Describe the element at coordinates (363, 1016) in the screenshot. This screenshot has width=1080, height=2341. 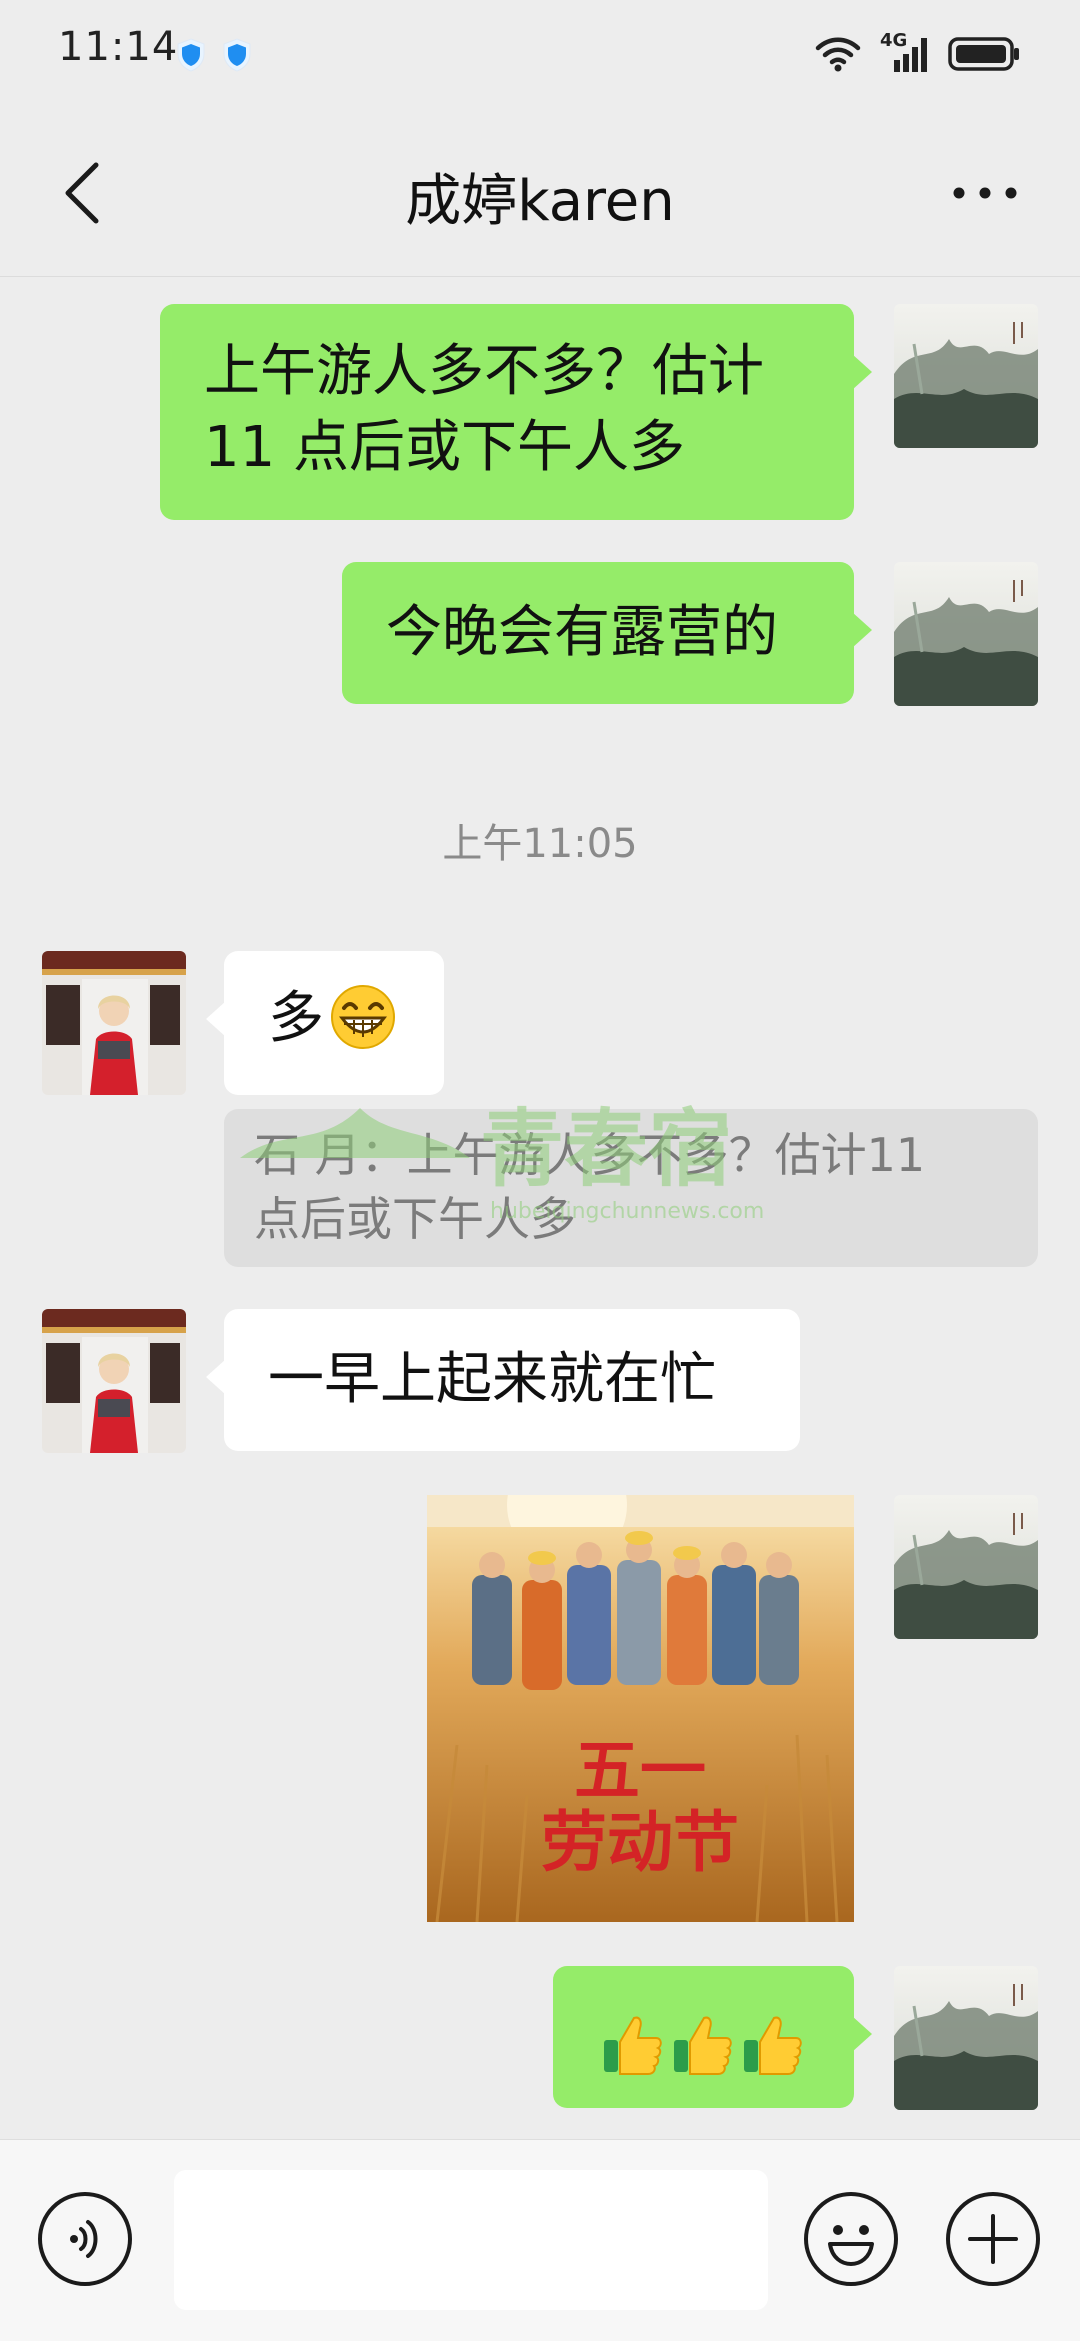
I see `grinning-face-icon` at that location.